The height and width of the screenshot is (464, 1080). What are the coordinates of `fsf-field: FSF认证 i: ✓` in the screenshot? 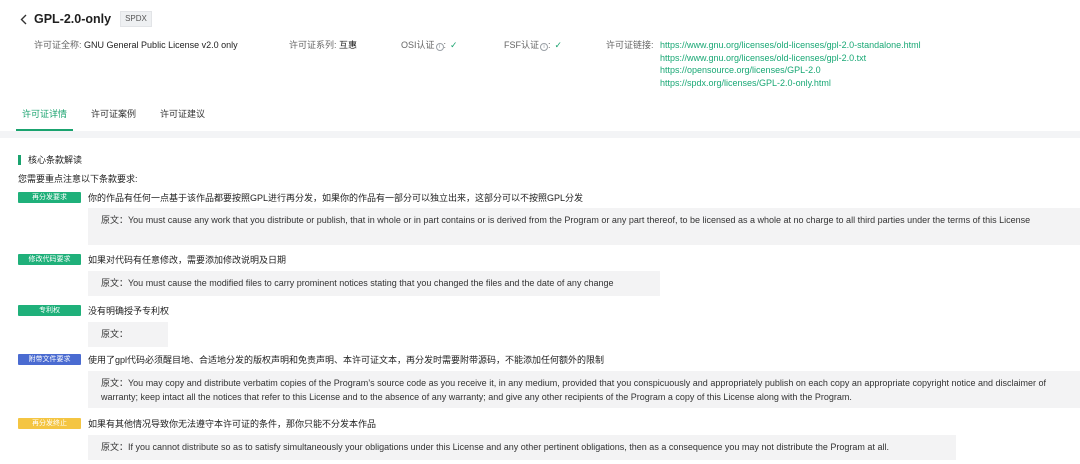 It's located at (533, 45).